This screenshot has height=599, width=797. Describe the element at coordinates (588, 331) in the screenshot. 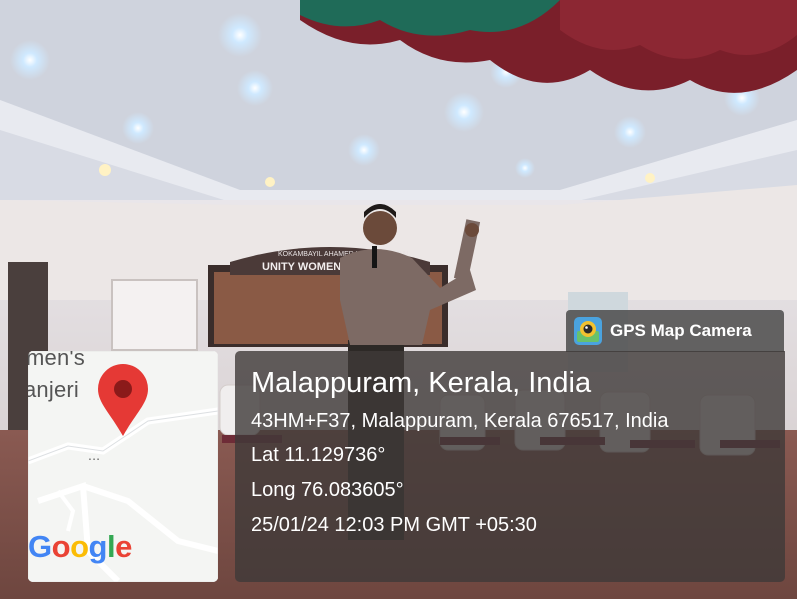

I see `camera-lens-icon` at that location.